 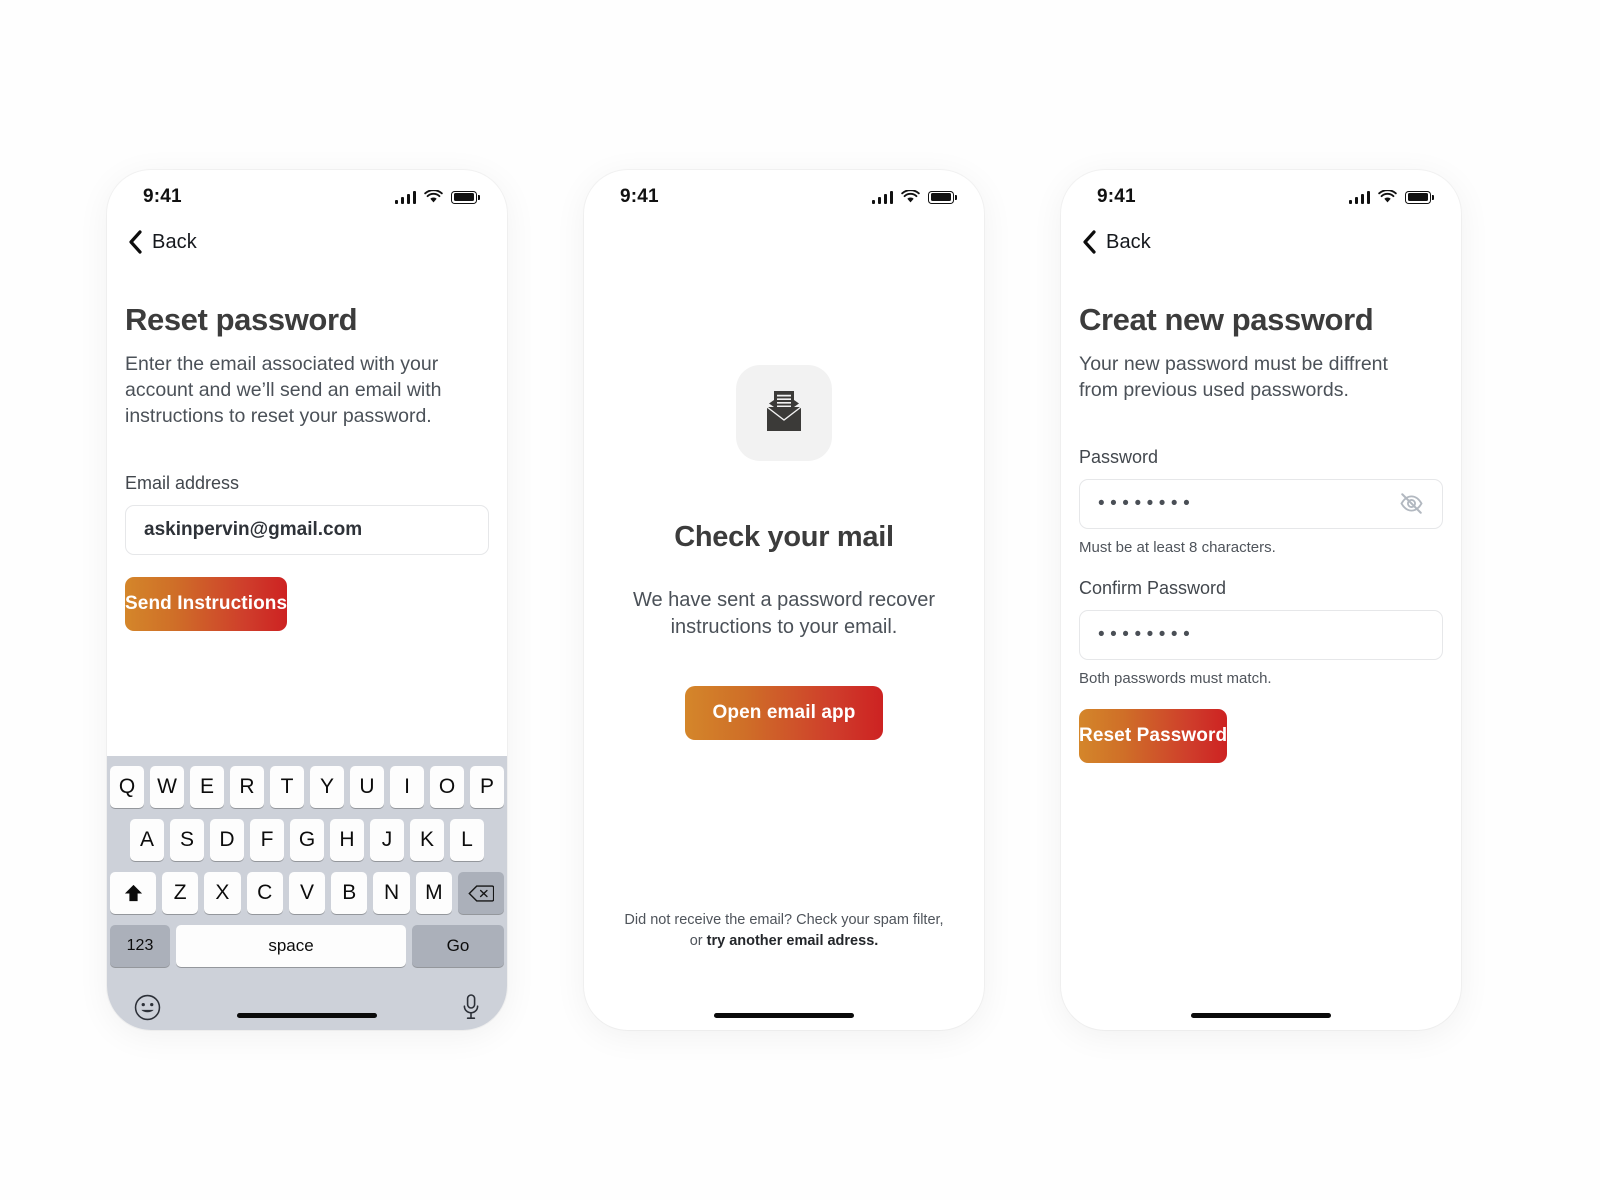 What do you see at coordinates (1226, 319) in the screenshot?
I see `page-title: Creat new password` at bounding box center [1226, 319].